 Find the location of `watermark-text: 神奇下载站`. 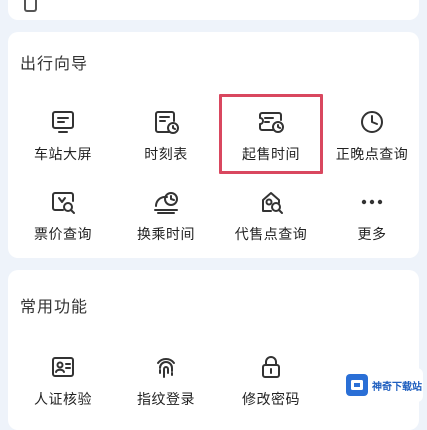

watermark-text: 神奇下载站 is located at coordinates (397, 387).